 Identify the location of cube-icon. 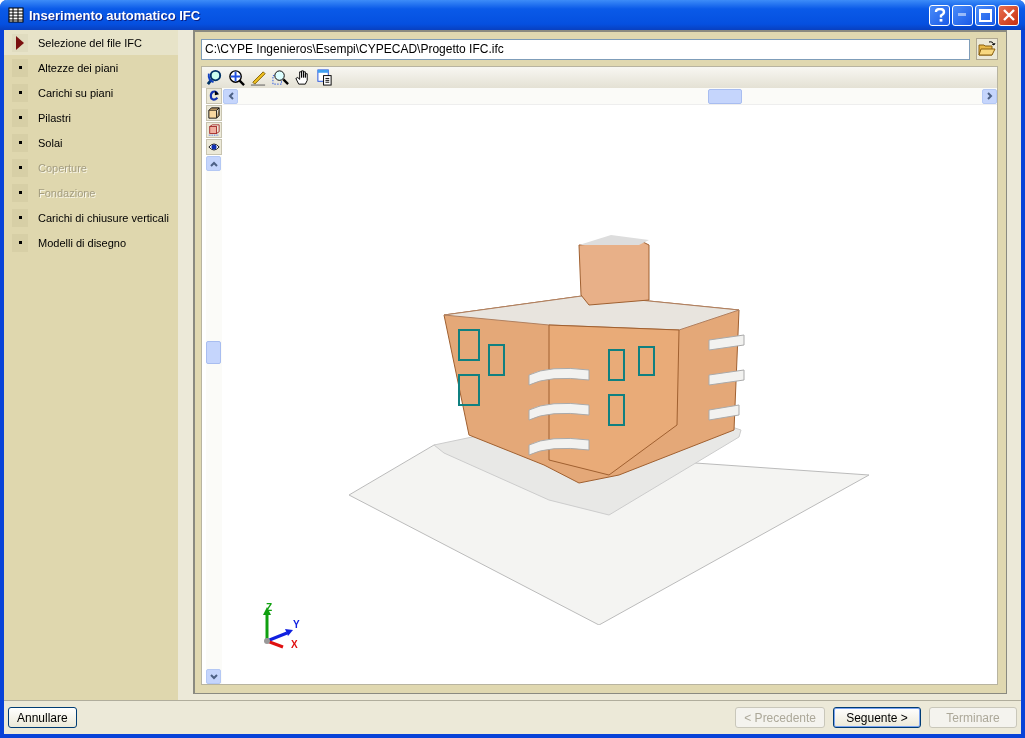
(213, 113).